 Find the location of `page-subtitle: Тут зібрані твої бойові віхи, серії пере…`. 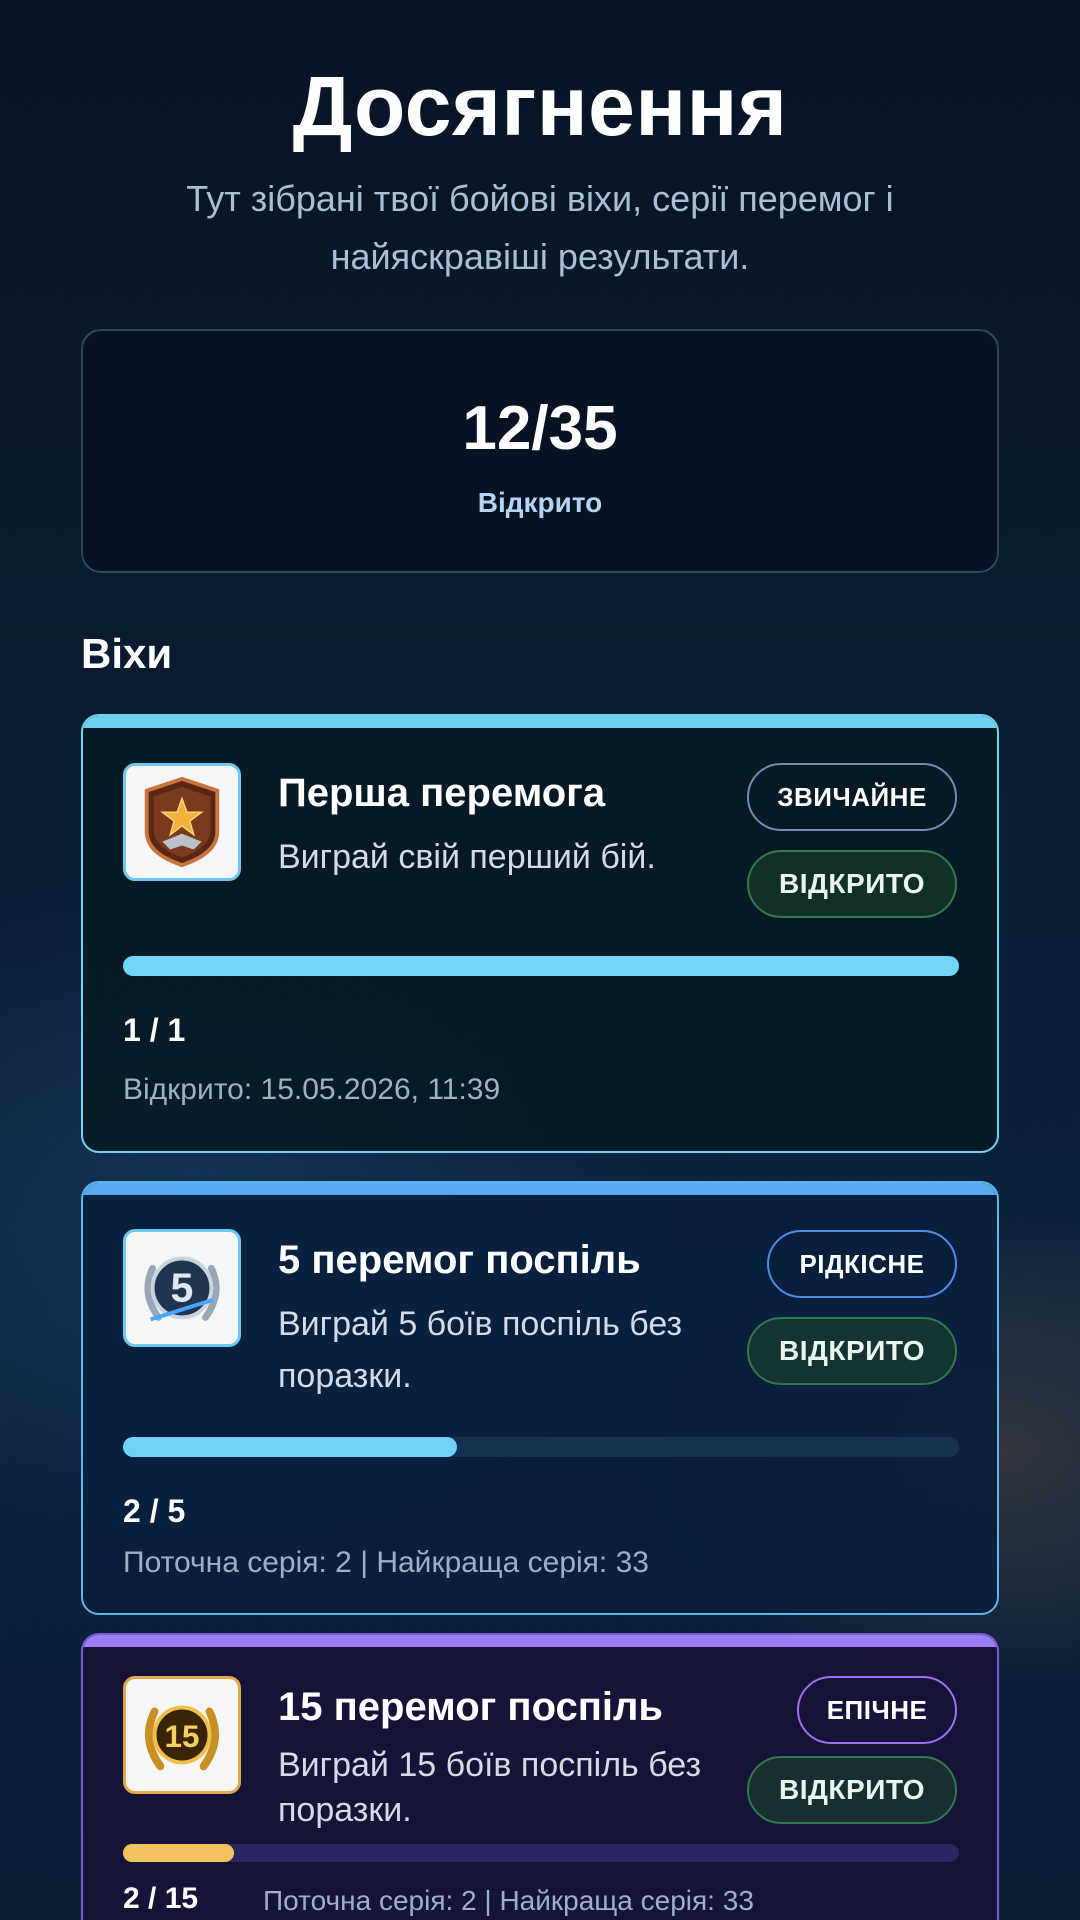

page-subtitle: Тут зібрані твої бойові віхи, серії пере… is located at coordinates (540, 227).